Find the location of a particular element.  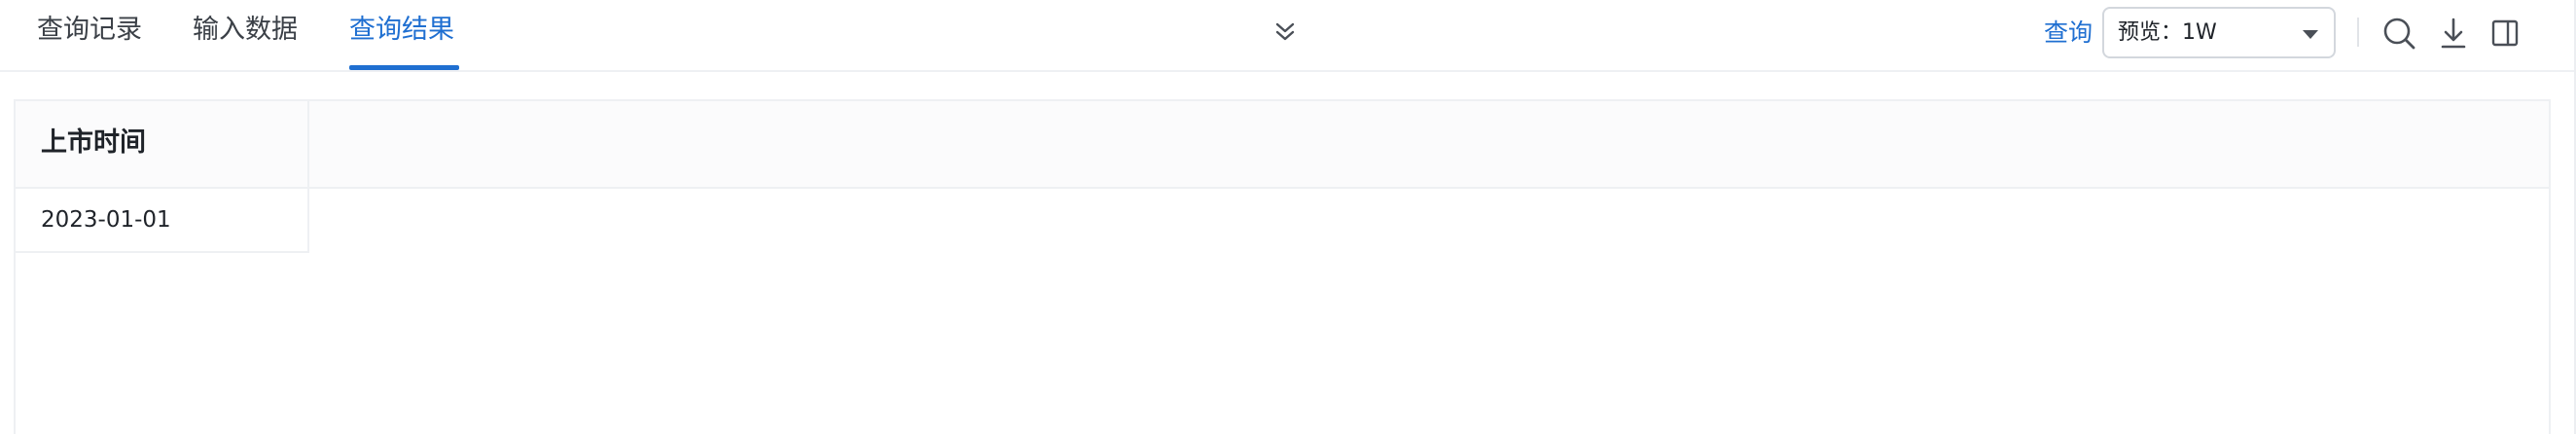

search-icon is located at coordinates (2398, 33).